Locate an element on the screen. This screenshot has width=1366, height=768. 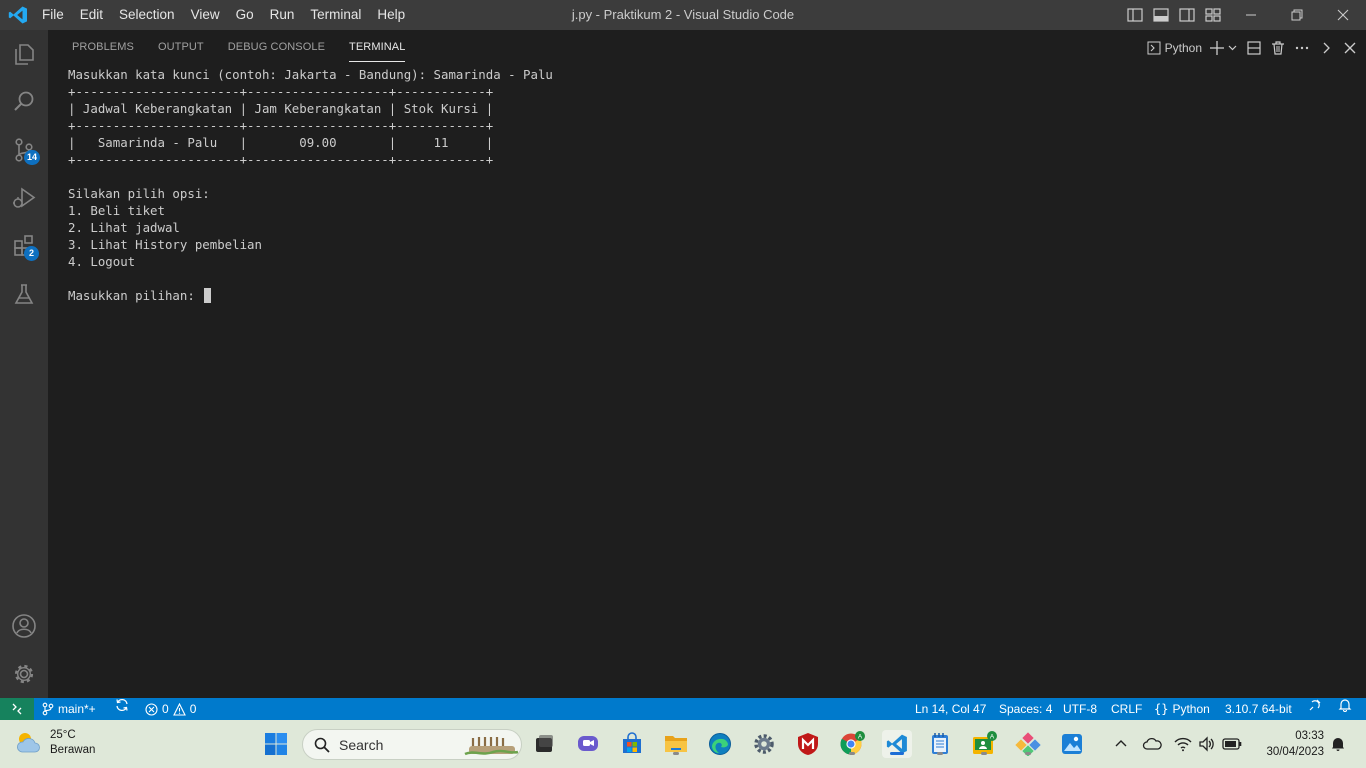
microsoft-store-button is located at coordinates (632, 744).